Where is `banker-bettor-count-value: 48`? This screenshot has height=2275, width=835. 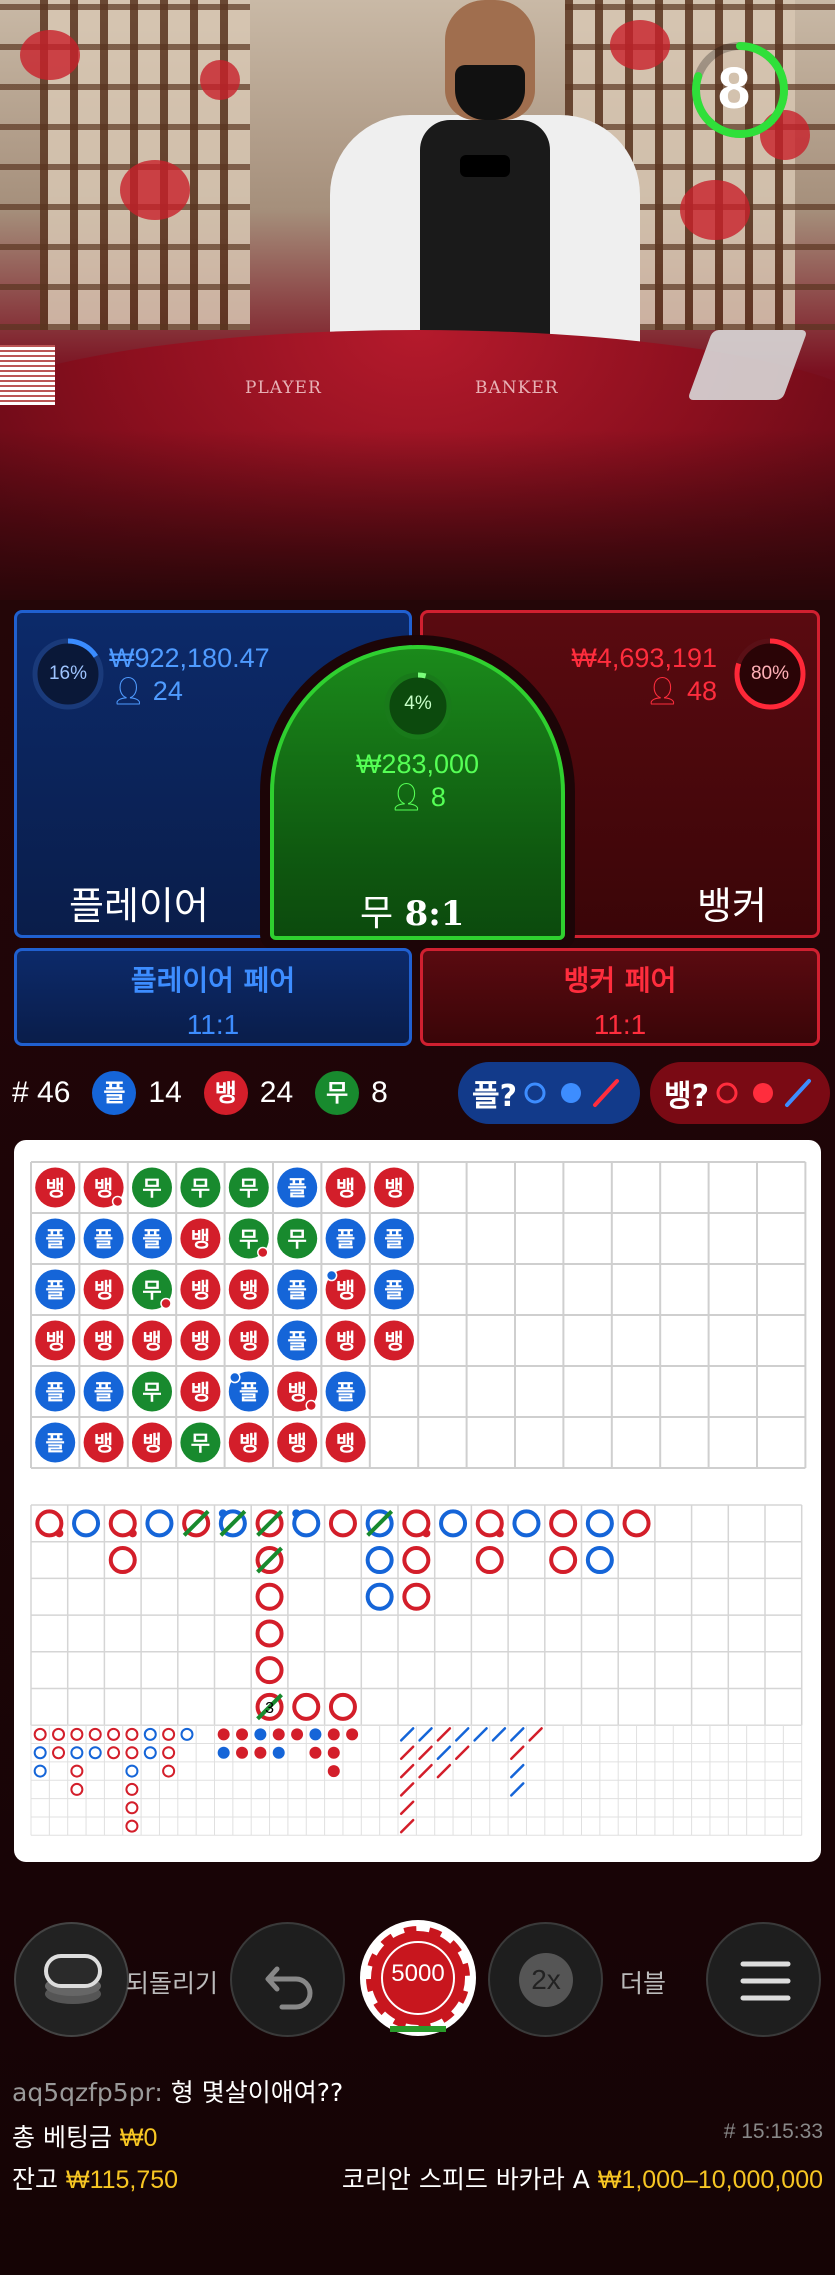
banker-bettor-count-value: 48 is located at coordinates (701, 691).